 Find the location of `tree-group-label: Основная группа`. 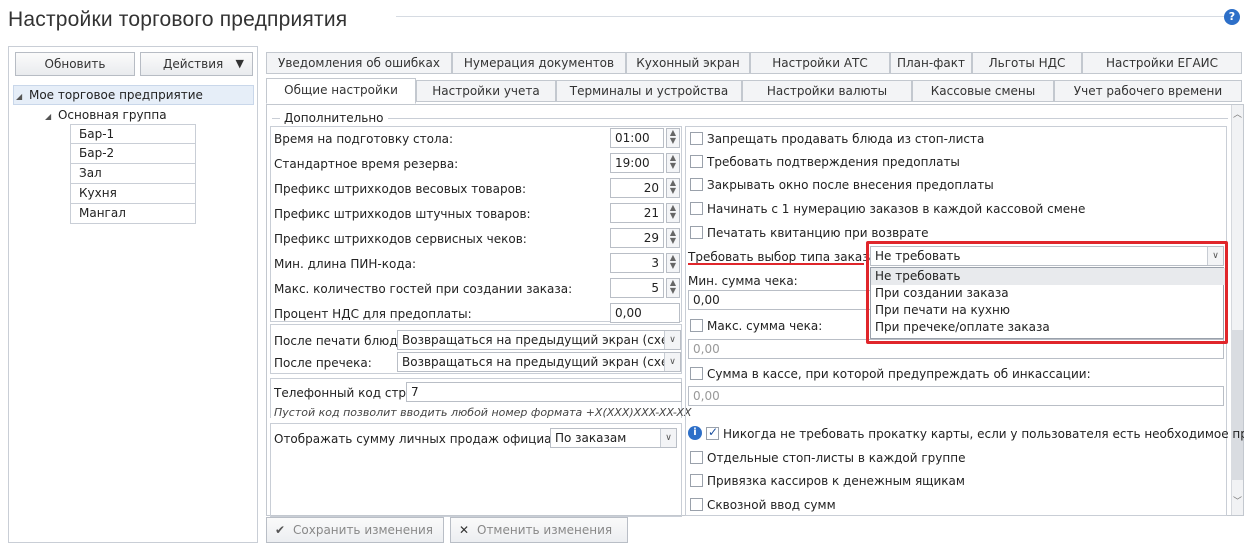

tree-group-label: Основная группа is located at coordinates (112, 115).